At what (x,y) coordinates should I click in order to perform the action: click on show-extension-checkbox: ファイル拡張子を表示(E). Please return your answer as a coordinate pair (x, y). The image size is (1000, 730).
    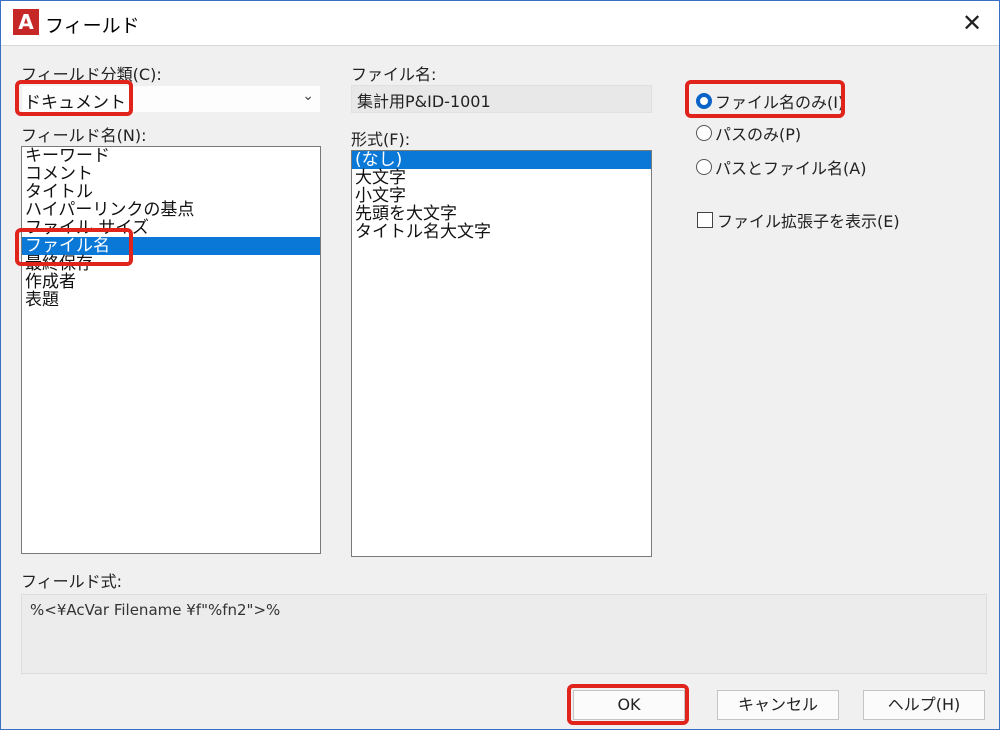
    Looking at the image, I should click on (798, 220).